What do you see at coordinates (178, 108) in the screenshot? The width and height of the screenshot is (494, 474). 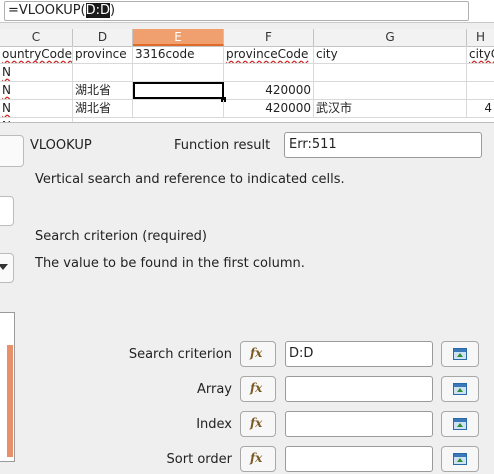 I see `cell-e4` at bounding box center [178, 108].